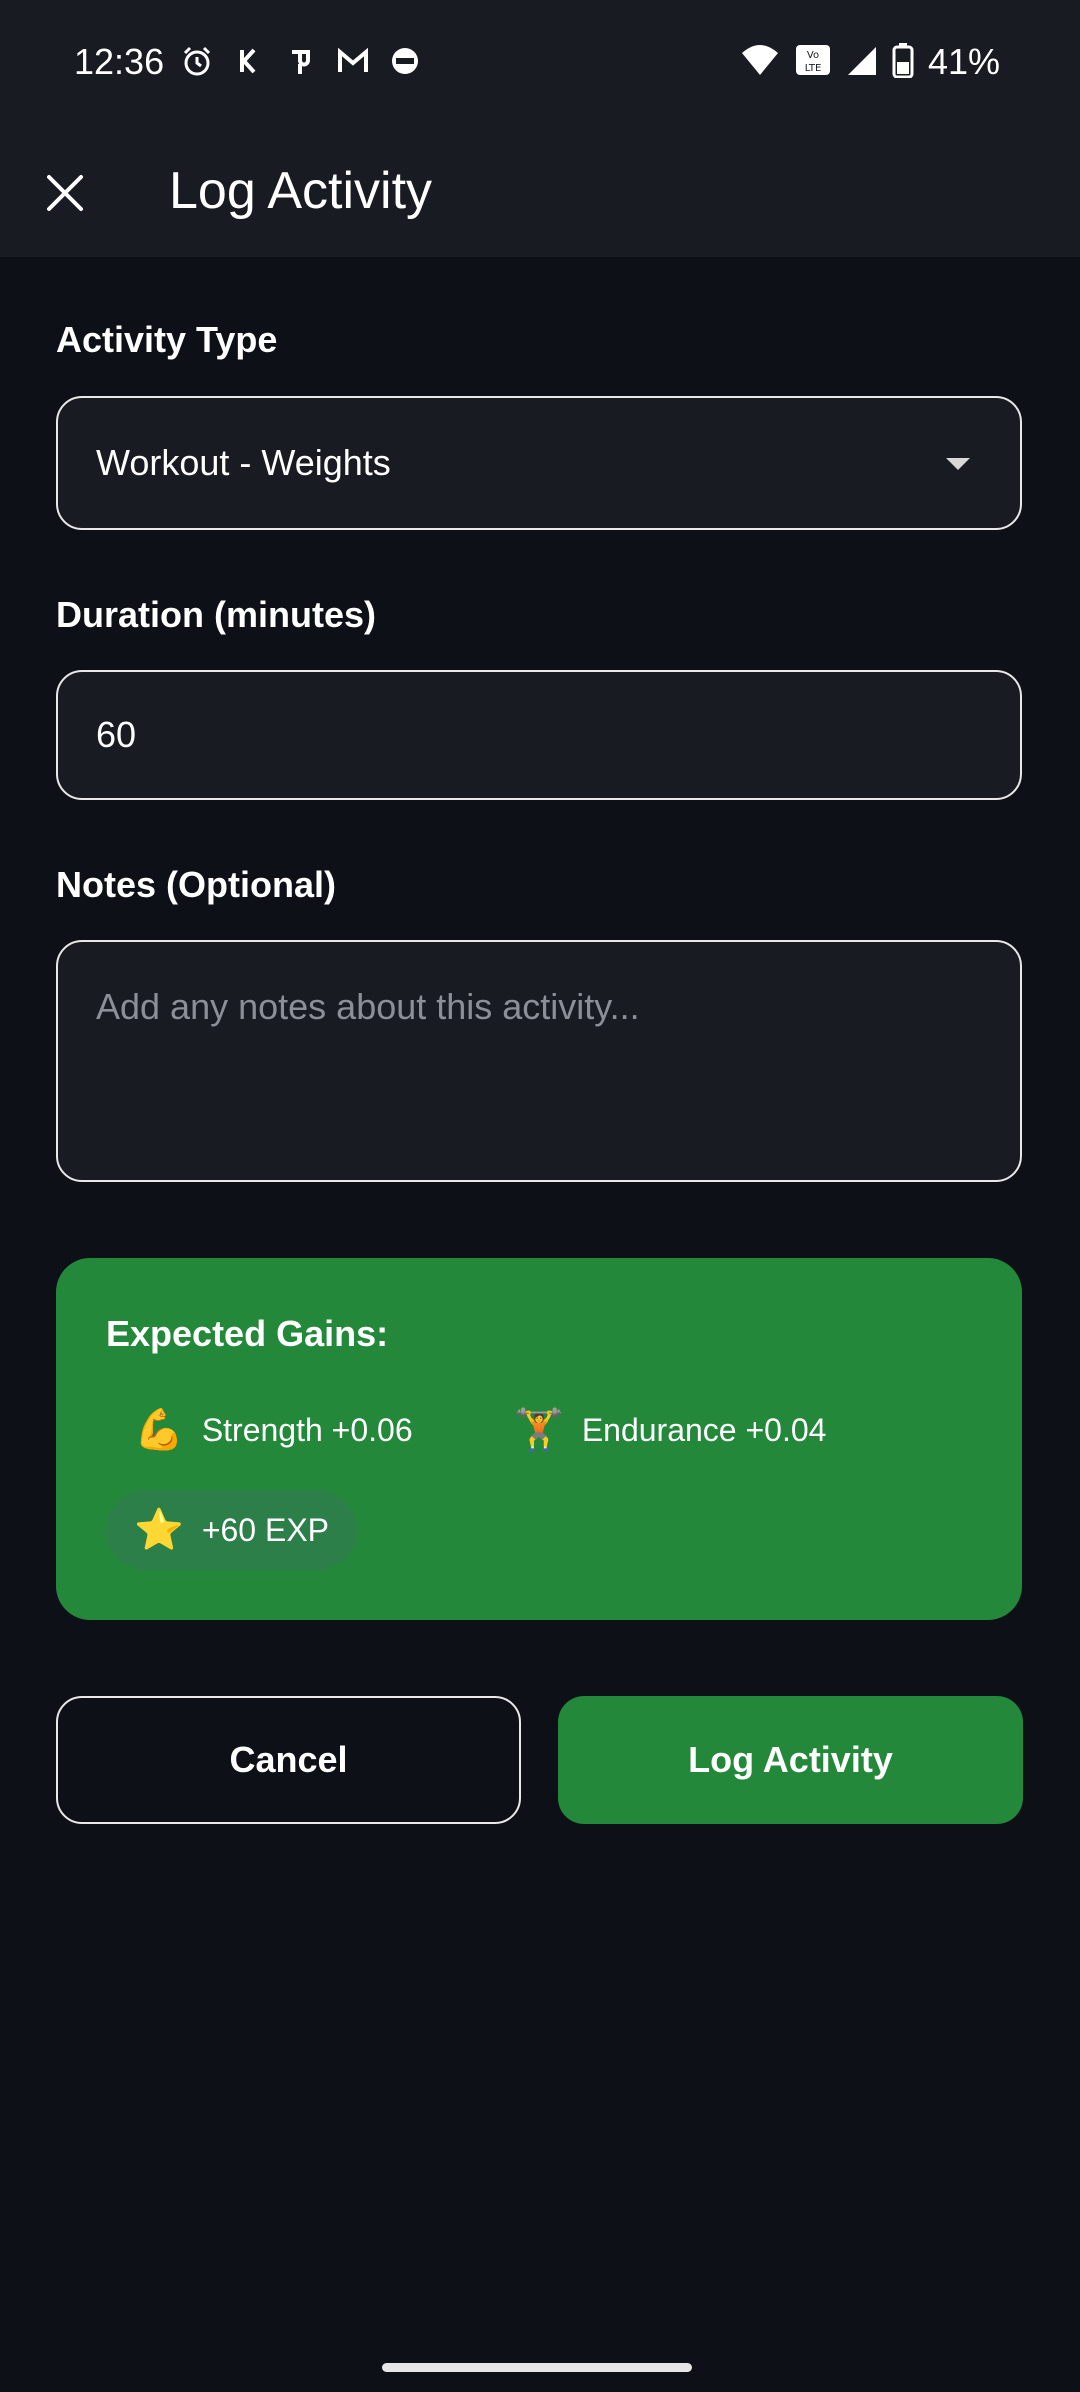  I want to click on home-indicator, so click(537, 2367).